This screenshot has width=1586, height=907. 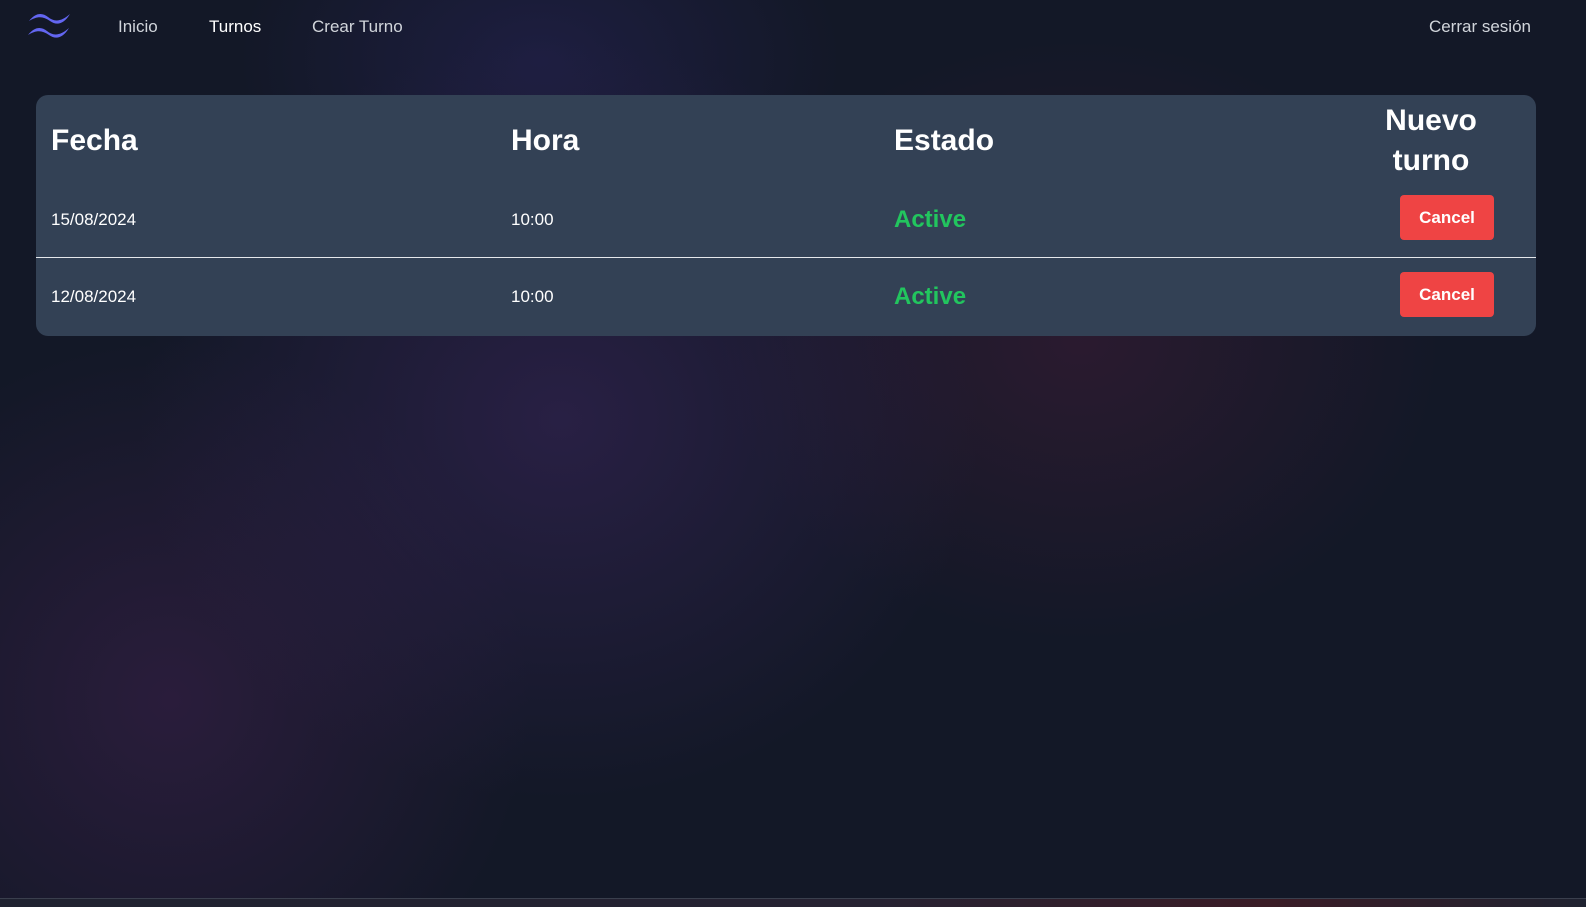 I want to click on logout-link: Cerrar sesión, so click(x=1480, y=27).